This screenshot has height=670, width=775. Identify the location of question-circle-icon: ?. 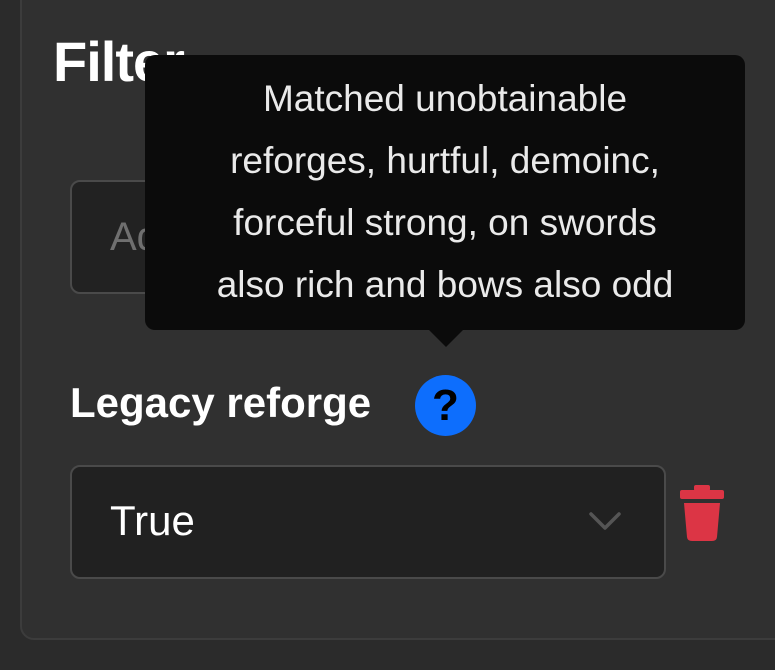
(445, 405).